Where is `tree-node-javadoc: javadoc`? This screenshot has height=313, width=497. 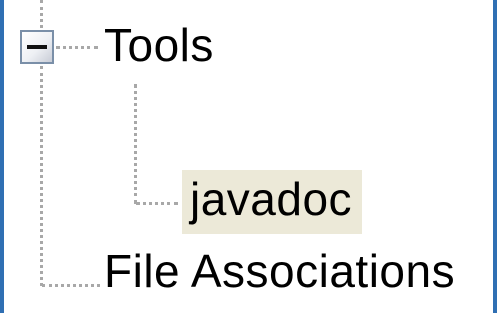
tree-node-javadoc: javadoc is located at coordinates (272, 202).